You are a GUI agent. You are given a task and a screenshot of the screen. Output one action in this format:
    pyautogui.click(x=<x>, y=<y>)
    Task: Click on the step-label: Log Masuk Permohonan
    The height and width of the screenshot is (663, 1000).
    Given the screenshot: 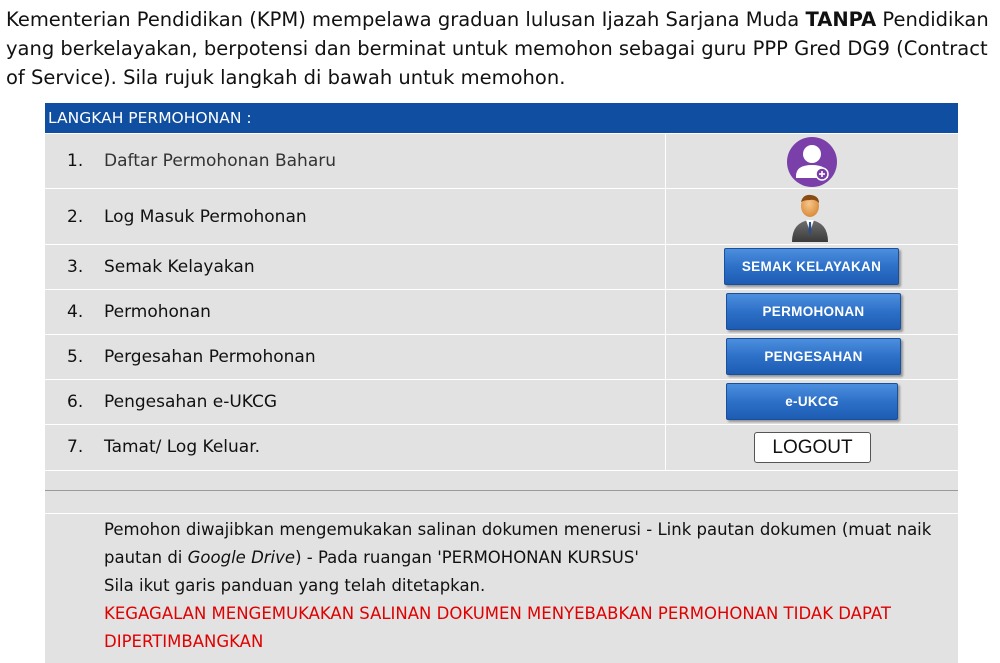 What is the action you would take?
    pyautogui.click(x=205, y=217)
    